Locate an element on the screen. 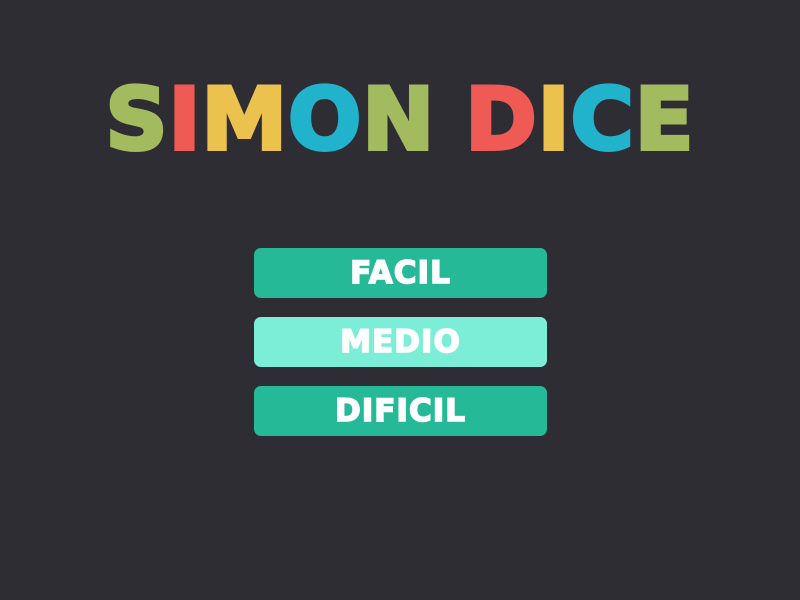 The image size is (800, 600). title-letter: M is located at coordinates (245, 120).